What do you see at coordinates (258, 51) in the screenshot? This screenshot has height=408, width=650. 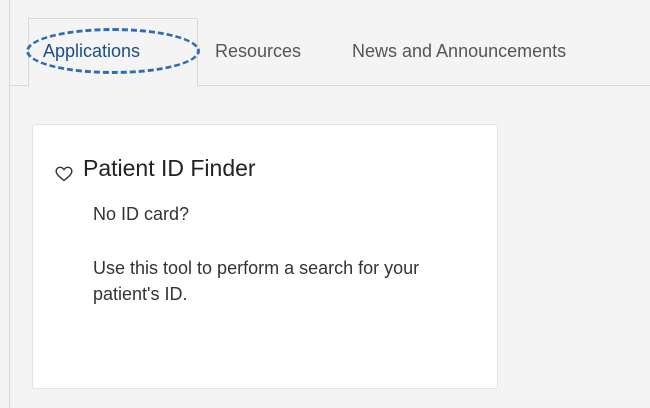 I see `tab-resources: Resources` at bounding box center [258, 51].